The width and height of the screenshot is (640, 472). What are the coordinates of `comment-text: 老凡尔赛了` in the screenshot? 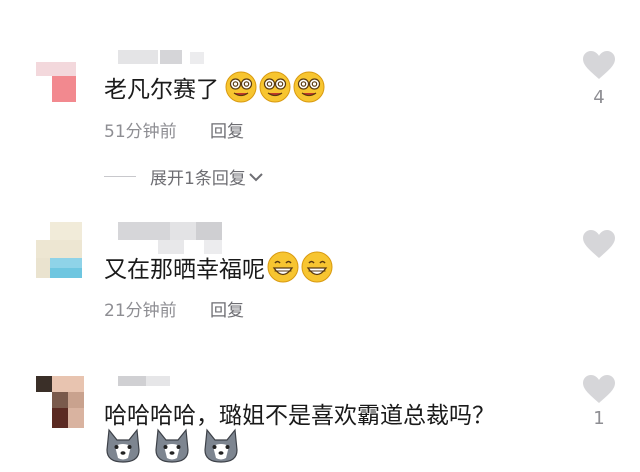 It's located at (214, 87).